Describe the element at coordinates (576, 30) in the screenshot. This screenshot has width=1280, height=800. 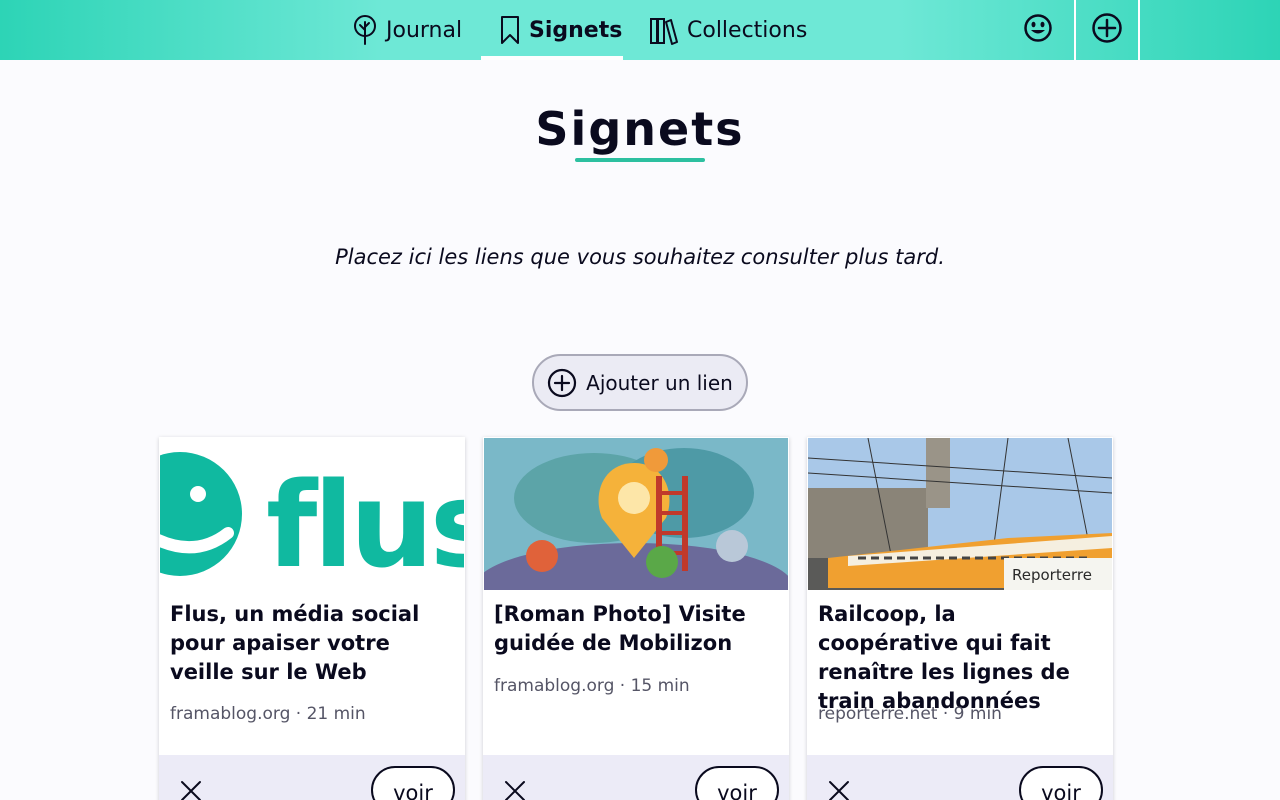
I see `nav-signets-label: Signets` at that location.